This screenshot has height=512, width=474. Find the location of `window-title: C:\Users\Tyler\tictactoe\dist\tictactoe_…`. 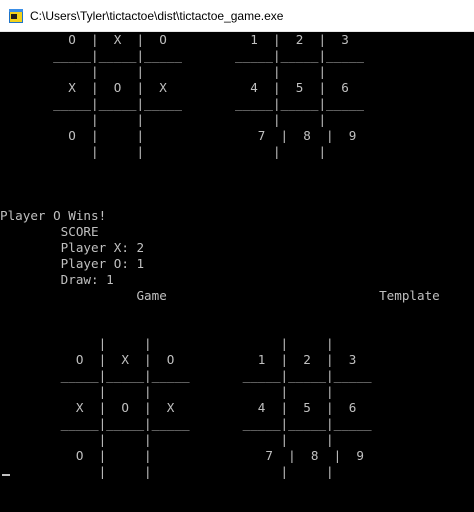

window-title: C:\Users\Tyler\tictactoe\dist\tictactoe_… is located at coordinates (157, 15).